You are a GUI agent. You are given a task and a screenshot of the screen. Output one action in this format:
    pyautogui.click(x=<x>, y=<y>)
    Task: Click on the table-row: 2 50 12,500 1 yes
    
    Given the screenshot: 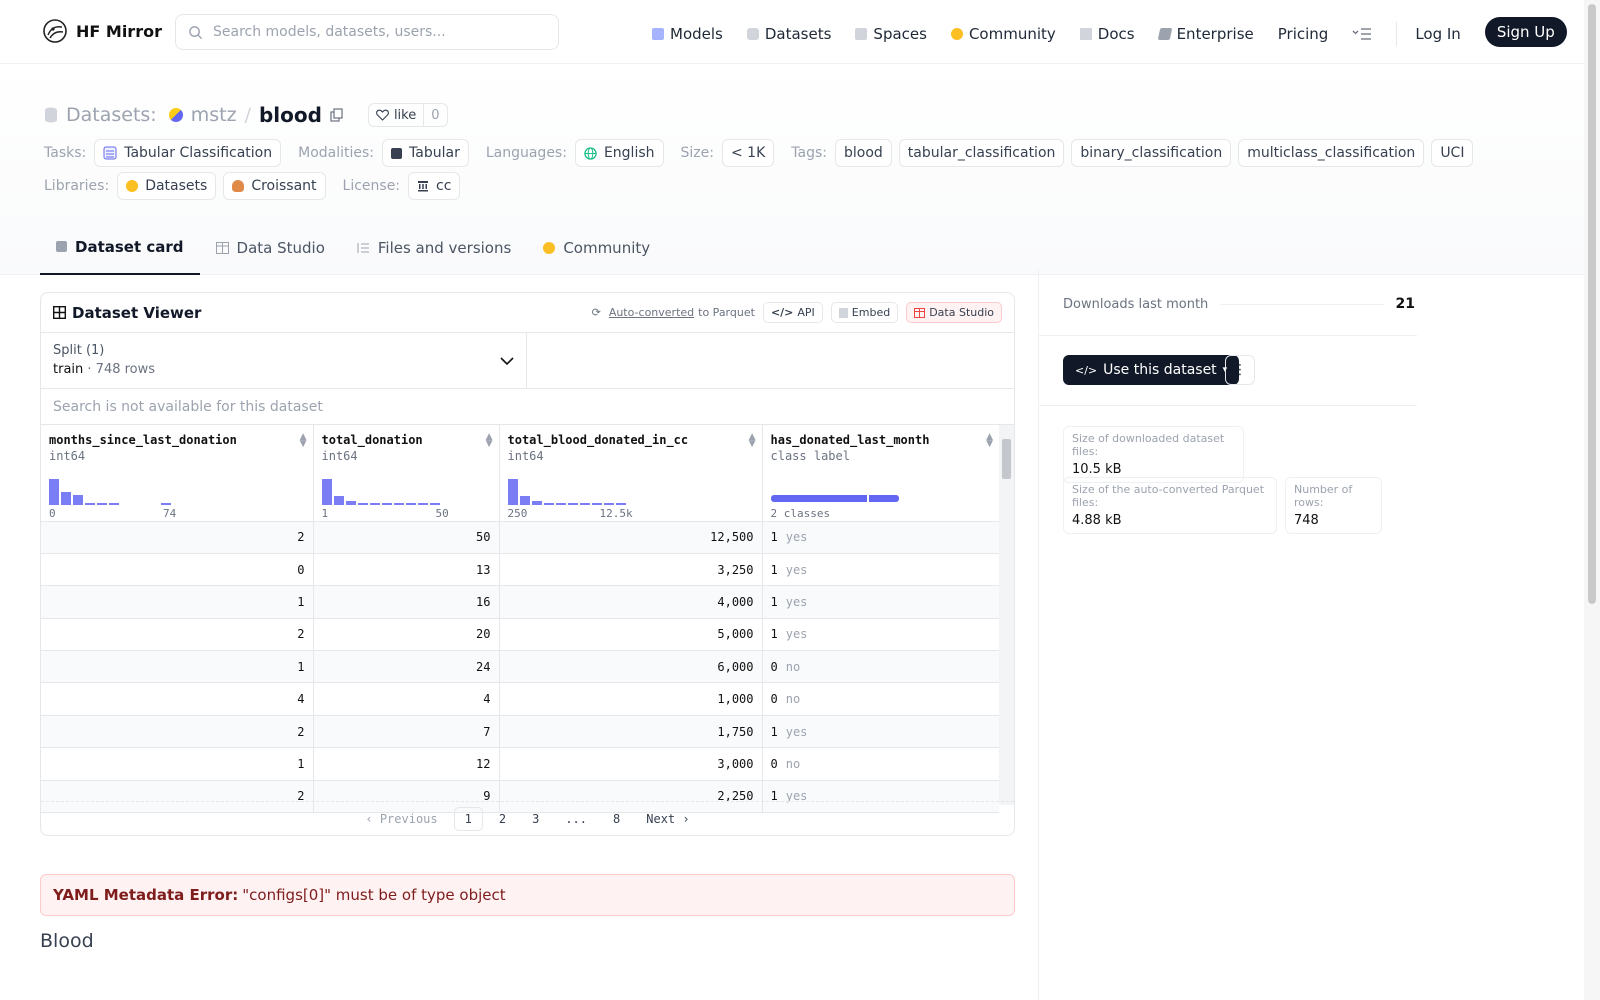 What is the action you would take?
    pyautogui.click(x=520, y=537)
    